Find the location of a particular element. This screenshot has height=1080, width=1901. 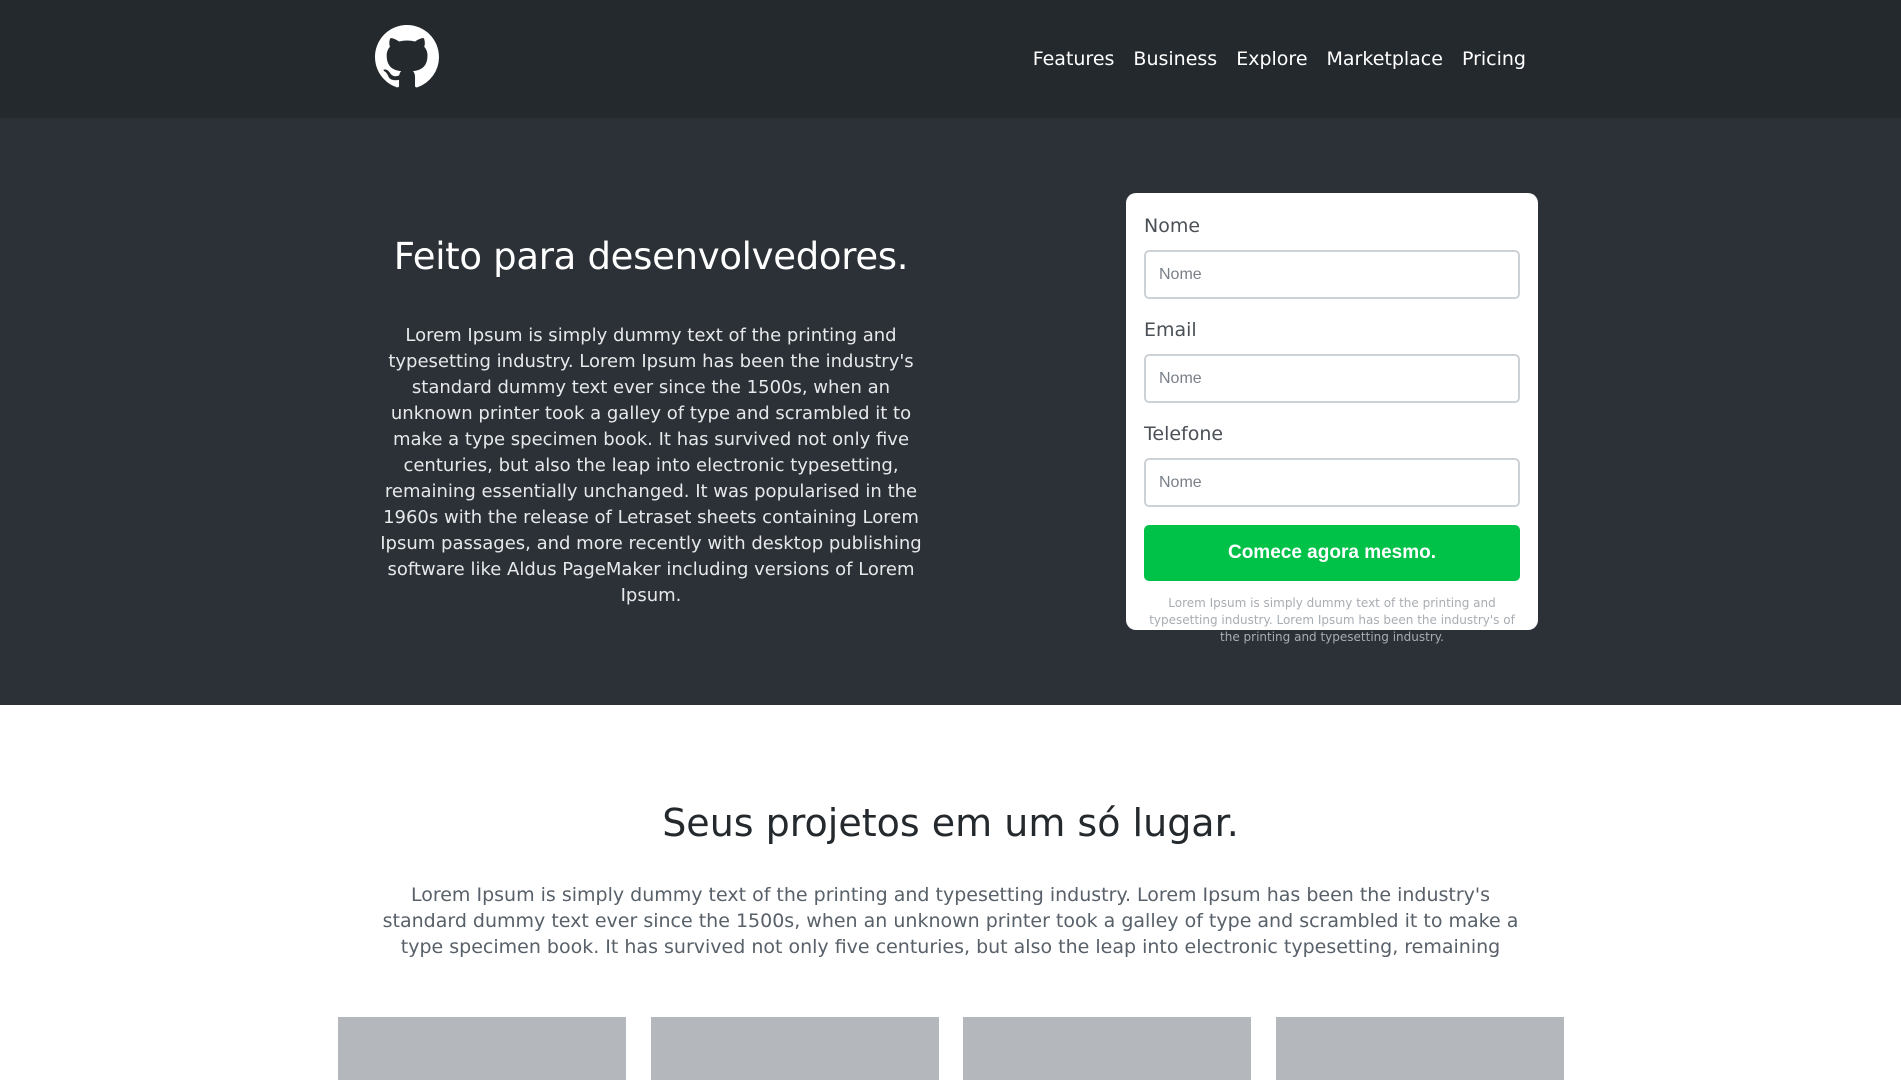

nav-marketplace-link: Marketplace is located at coordinates (1385, 59).